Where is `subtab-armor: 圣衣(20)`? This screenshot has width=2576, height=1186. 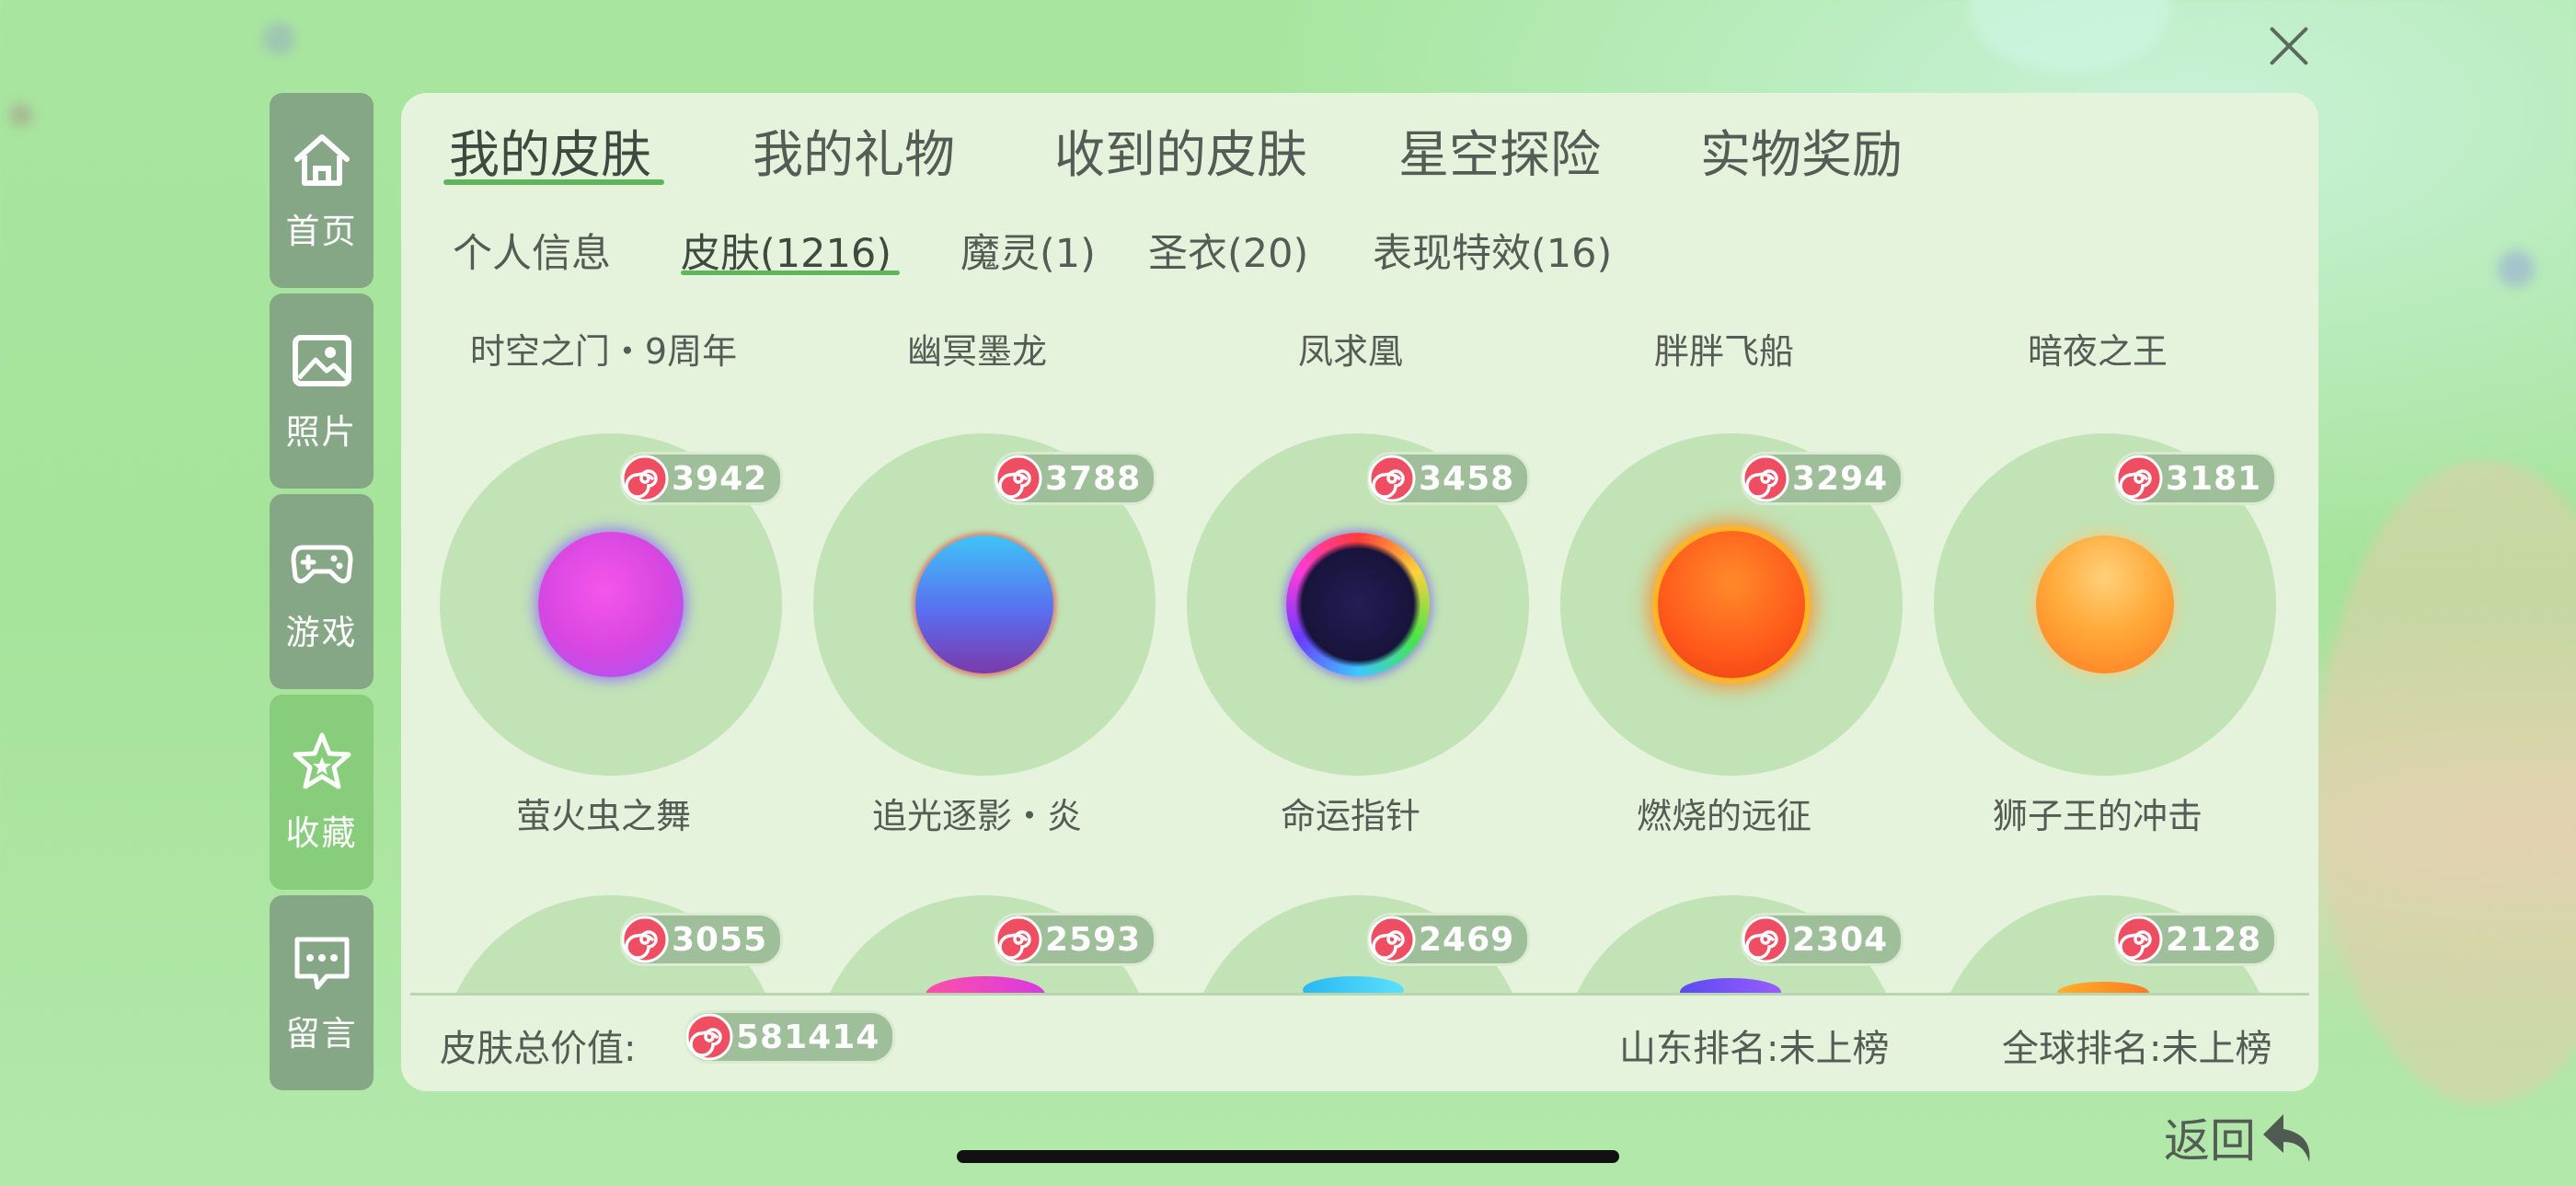
subtab-armor: 圣衣(20) is located at coordinates (1228, 250).